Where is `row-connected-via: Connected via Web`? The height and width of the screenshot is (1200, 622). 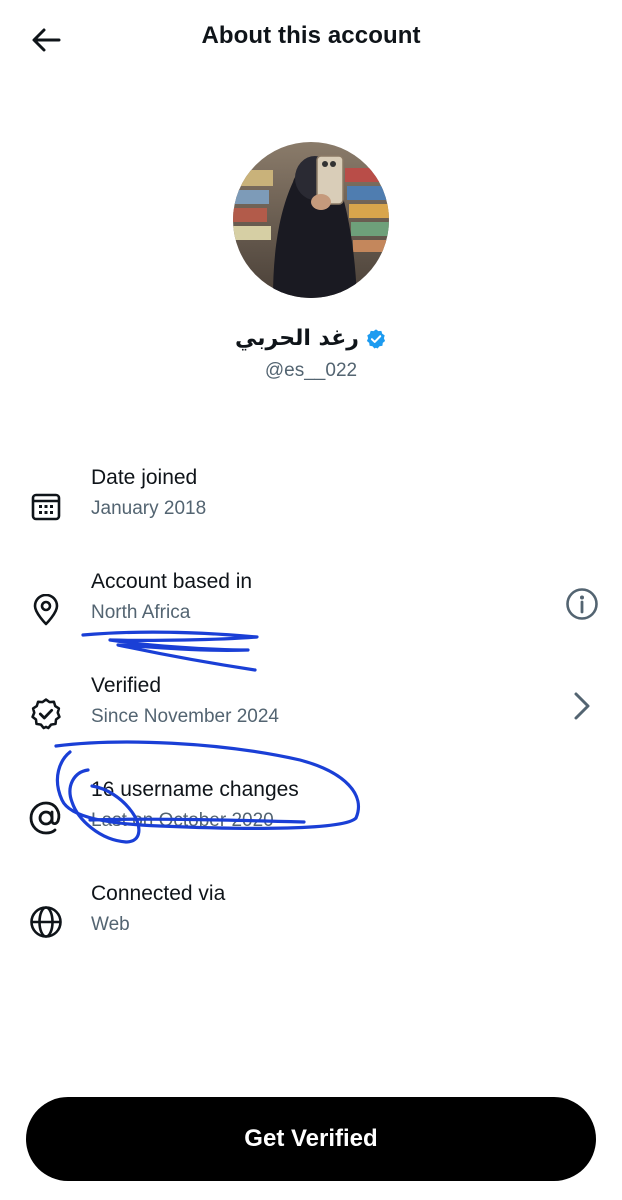
row-connected-via: Connected via Web is located at coordinates (311, 922).